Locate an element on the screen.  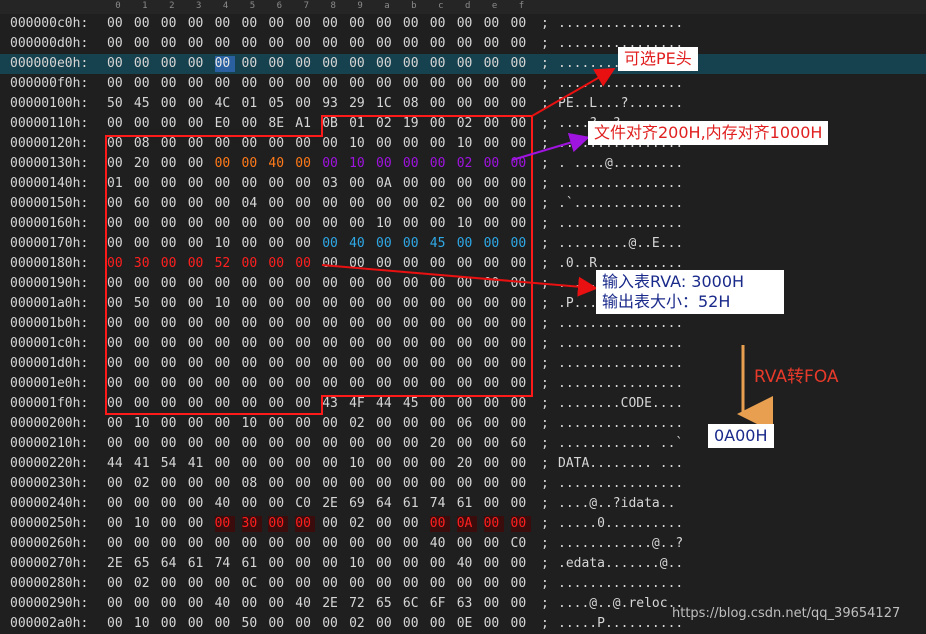
callout-data-directory: 输入表RVA: 3000H 输出表大小：52H is located at coordinates (690, 292).